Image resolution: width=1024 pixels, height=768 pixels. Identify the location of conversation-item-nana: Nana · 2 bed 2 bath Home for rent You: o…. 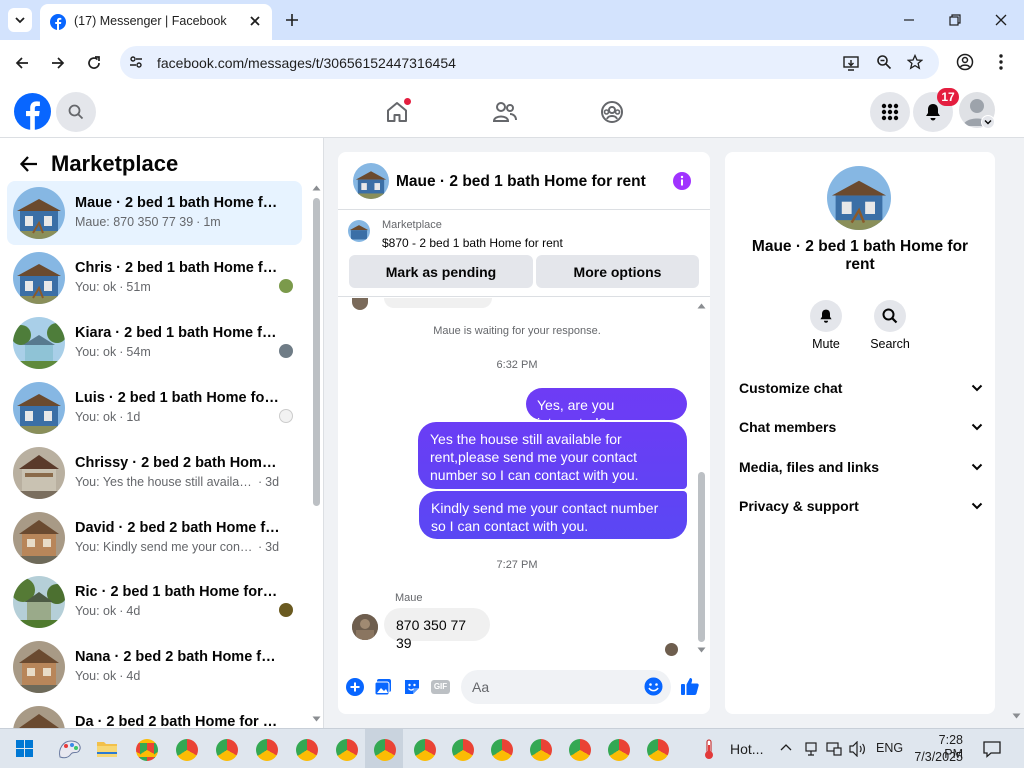
(154, 667).